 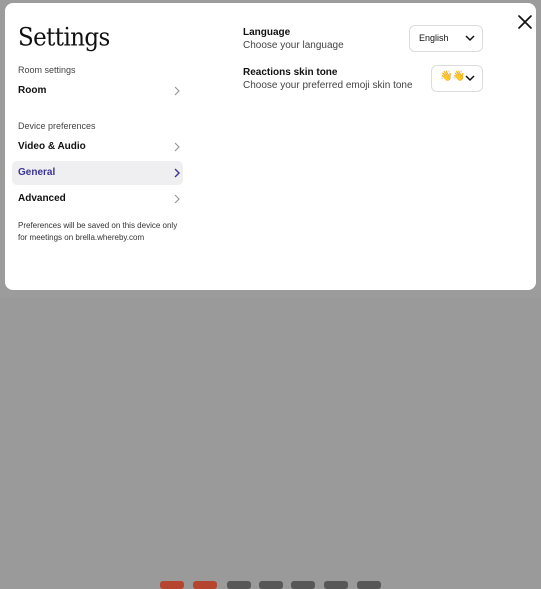 I want to click on nav-item-label: Advanced, so click(x=42, y=198).